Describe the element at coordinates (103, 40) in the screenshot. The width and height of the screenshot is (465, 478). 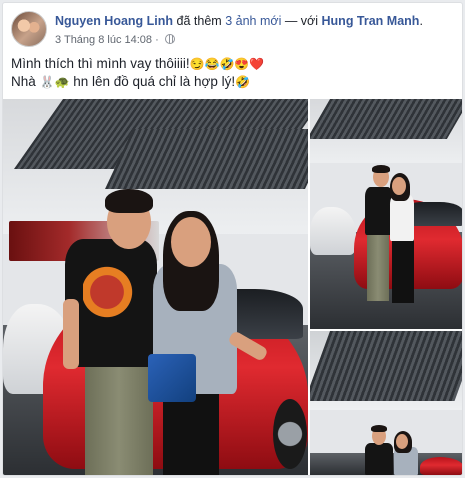
I see `timestamp: 3 Tháng 8 lúc 14:08` at that location.